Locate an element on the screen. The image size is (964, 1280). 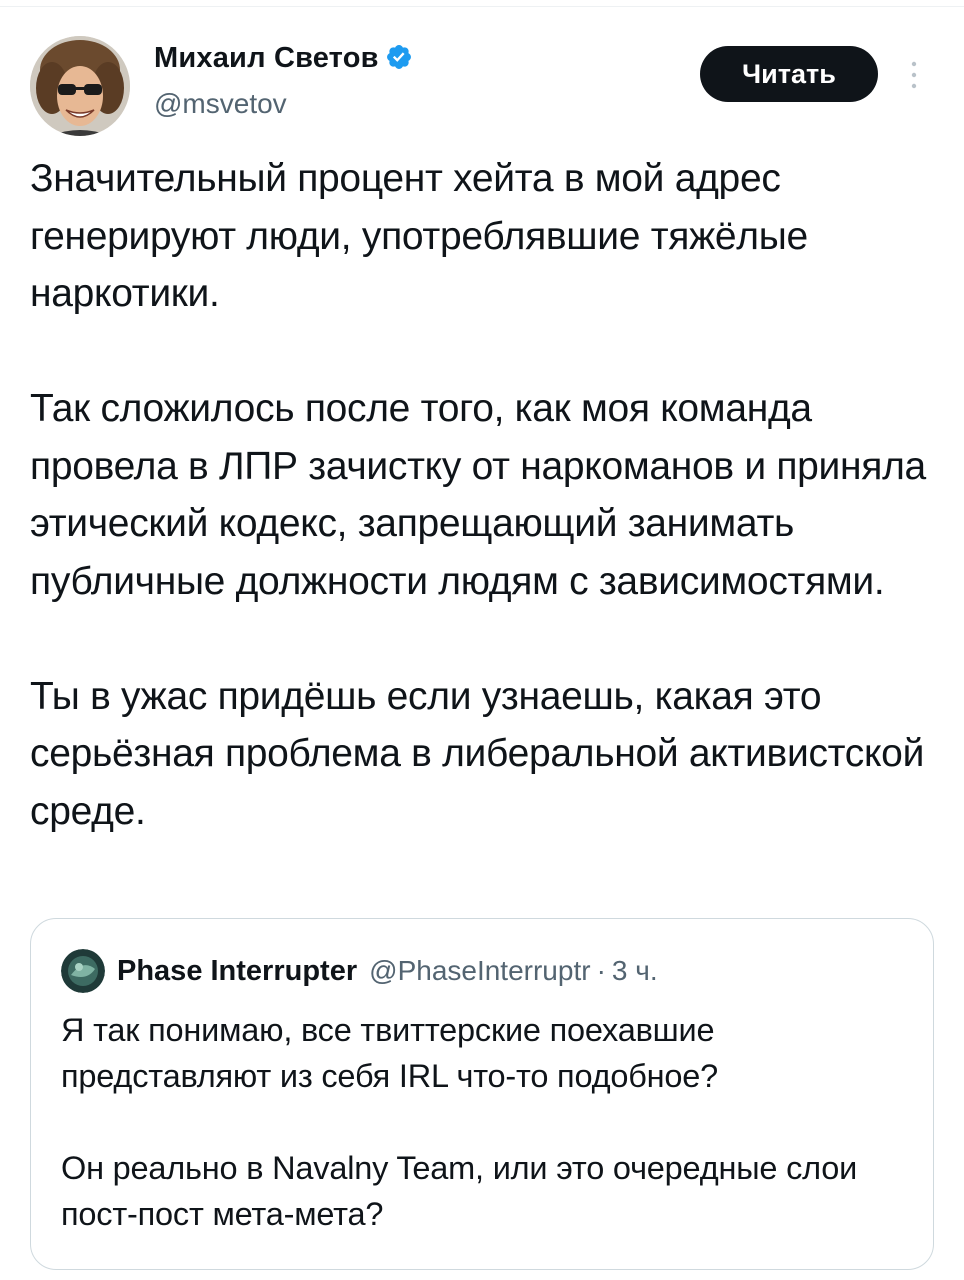
verified-badge-icon is located at coordinates (398, 57).